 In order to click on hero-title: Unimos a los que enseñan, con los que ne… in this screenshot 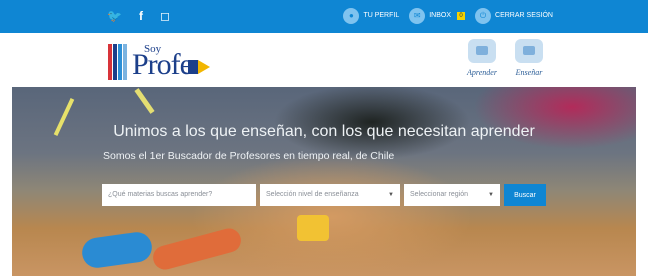, I will do `click(324, 131)`.